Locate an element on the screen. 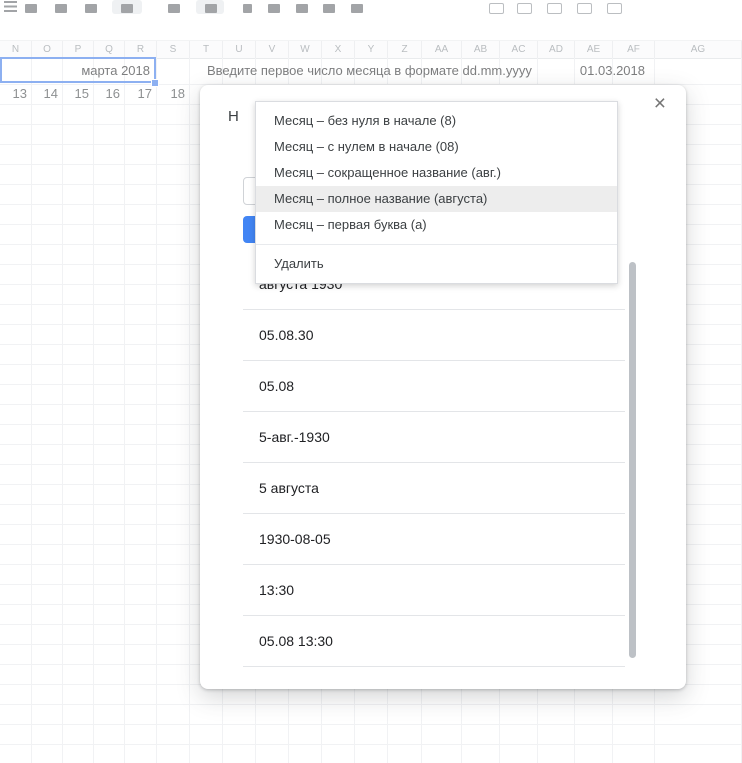  format-example-row: 05.08 13:30 is located at coordinates (434, 641).